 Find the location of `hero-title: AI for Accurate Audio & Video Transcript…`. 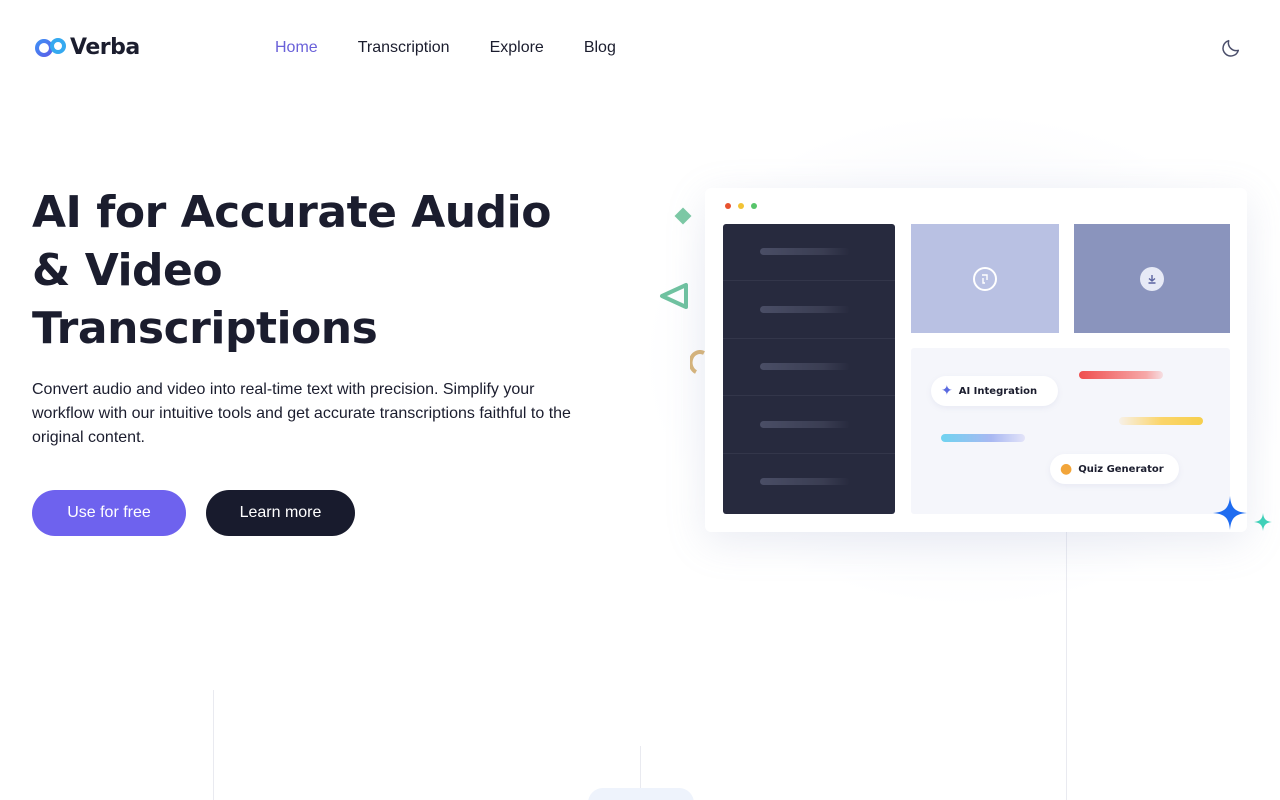

hero-title: AI for Accurate Audio & Video Transcript… is located at coordinates (312, 271).